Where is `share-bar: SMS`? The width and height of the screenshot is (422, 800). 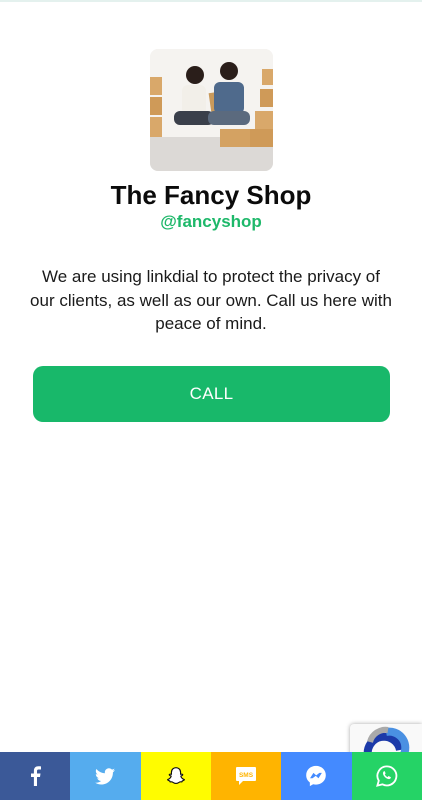 share-bar: SMS is located at coordinates (211, 776).